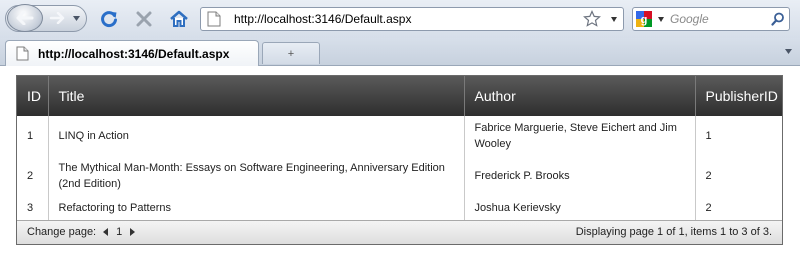 The width and height of the screenshot is (800, 257). Describe the element at coordinates (33, 176) in the screenshot. I see `cell-id: 2` at that location.